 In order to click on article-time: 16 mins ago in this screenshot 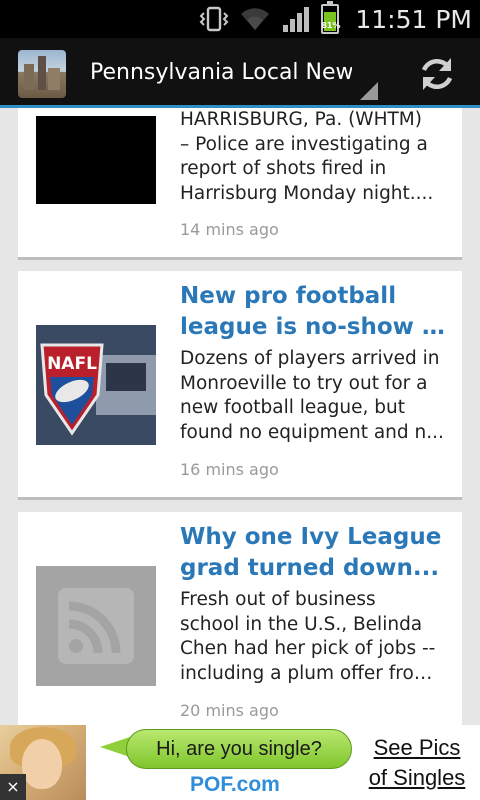, I will do `click(229, 469)`.